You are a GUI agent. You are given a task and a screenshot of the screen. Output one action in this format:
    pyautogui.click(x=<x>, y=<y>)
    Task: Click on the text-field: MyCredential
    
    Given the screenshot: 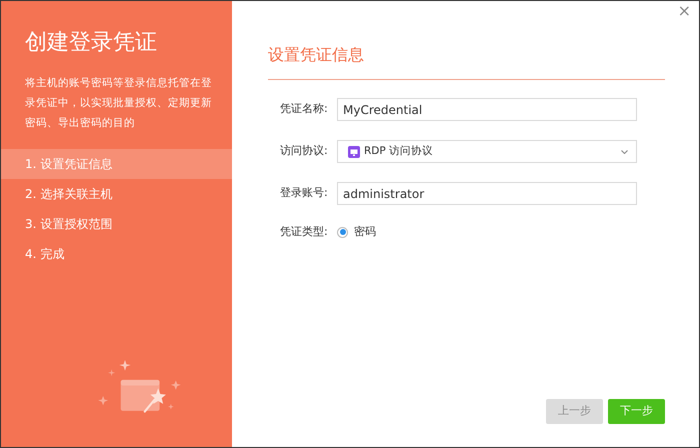 What is the action you would take?
    pyautogui.click(x=487, y=109)
    